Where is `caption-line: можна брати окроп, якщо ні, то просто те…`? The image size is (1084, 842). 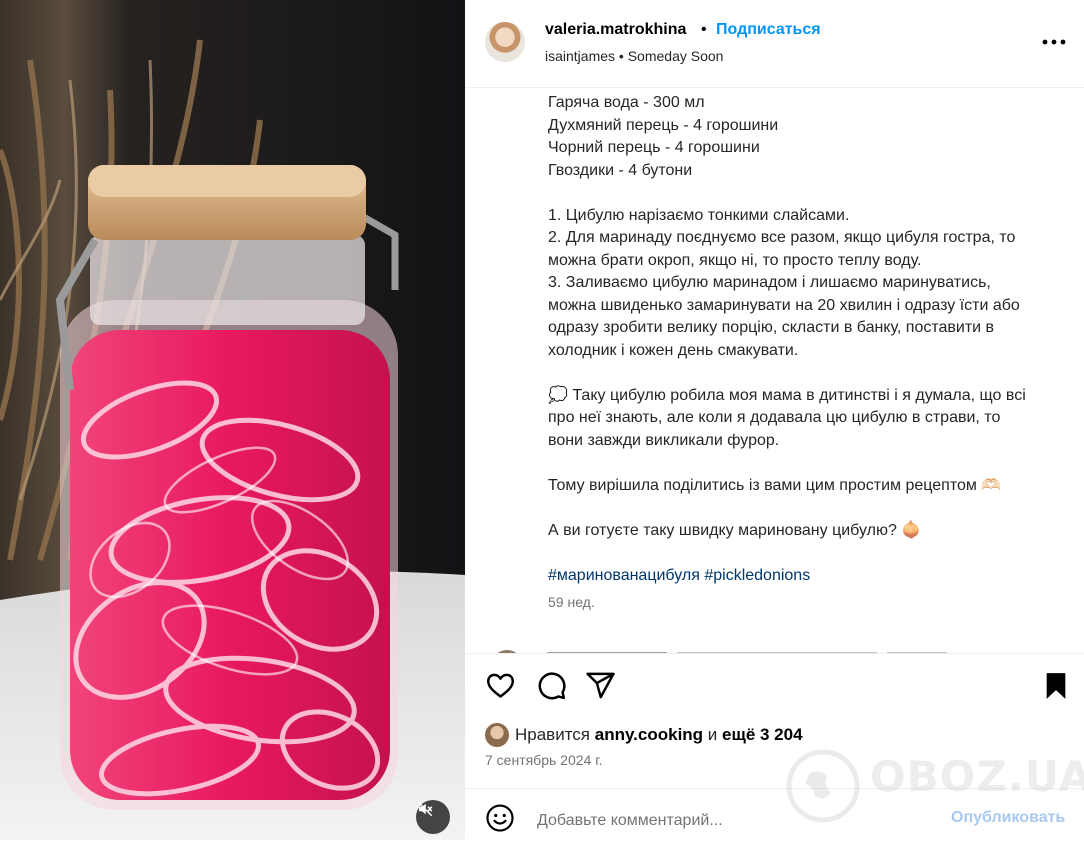
caption-line: можна брати окроп, якщо ні, то просто те… is located at coordinates (735, 260).